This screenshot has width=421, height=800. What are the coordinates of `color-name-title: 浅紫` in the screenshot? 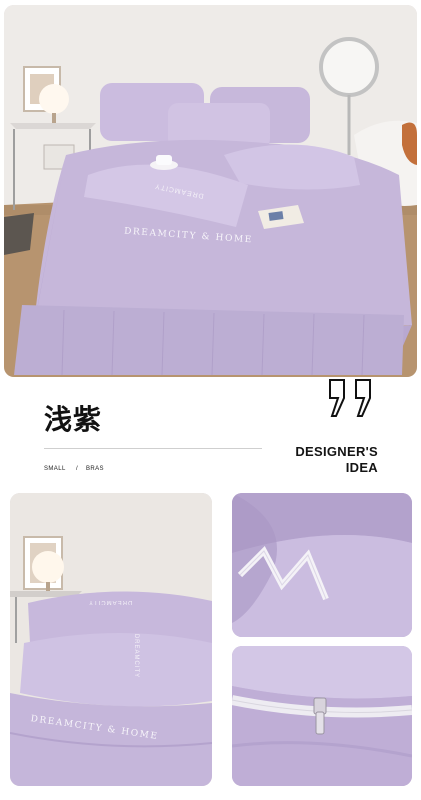 It's located at (73, 419).